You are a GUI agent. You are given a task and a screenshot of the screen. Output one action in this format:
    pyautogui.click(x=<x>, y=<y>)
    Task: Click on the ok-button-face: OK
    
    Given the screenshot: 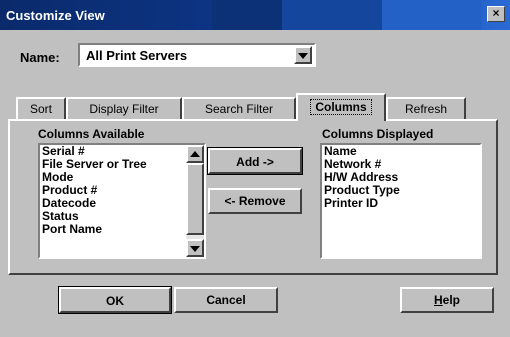 What is the action you would take?
    pyautogui.click(x=115, y=300)
    